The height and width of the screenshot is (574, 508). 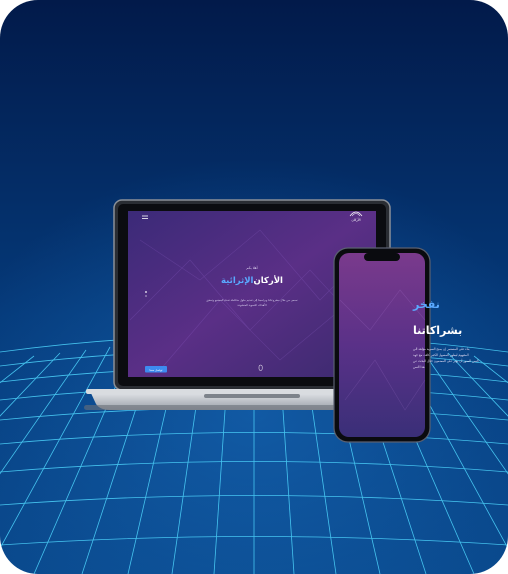 I want to click on phone-heading-line1: نفخر, so click(x=426, y=304).